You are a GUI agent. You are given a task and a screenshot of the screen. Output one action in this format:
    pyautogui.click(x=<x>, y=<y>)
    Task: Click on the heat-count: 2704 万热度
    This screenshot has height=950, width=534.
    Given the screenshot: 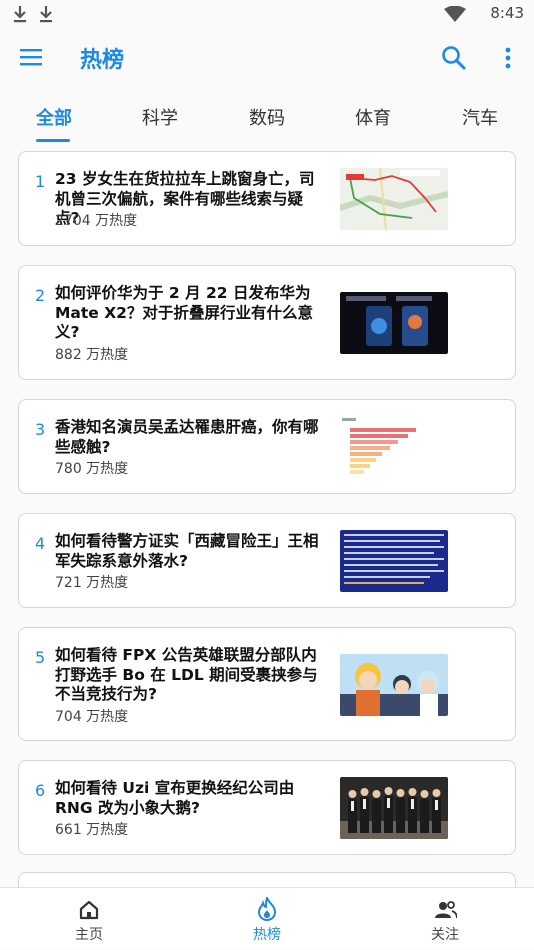 What is the action you would take?
    pyautogui.click(x=96, y=221)
    